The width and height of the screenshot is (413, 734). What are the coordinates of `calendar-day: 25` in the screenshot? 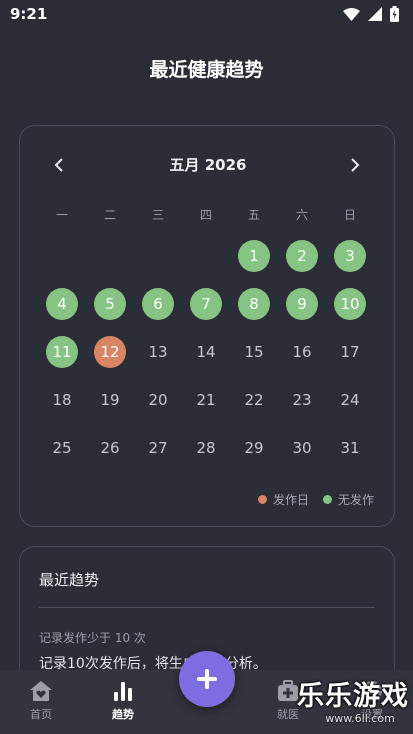 It's located at (62, 448).